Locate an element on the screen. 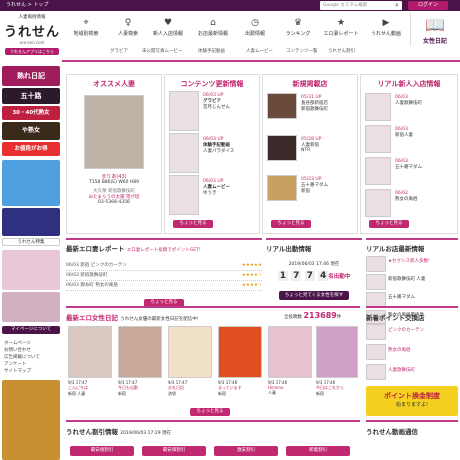 The width and height of the screenshot is (460, 460). recommend-photo is located at coordinates (114, 132).